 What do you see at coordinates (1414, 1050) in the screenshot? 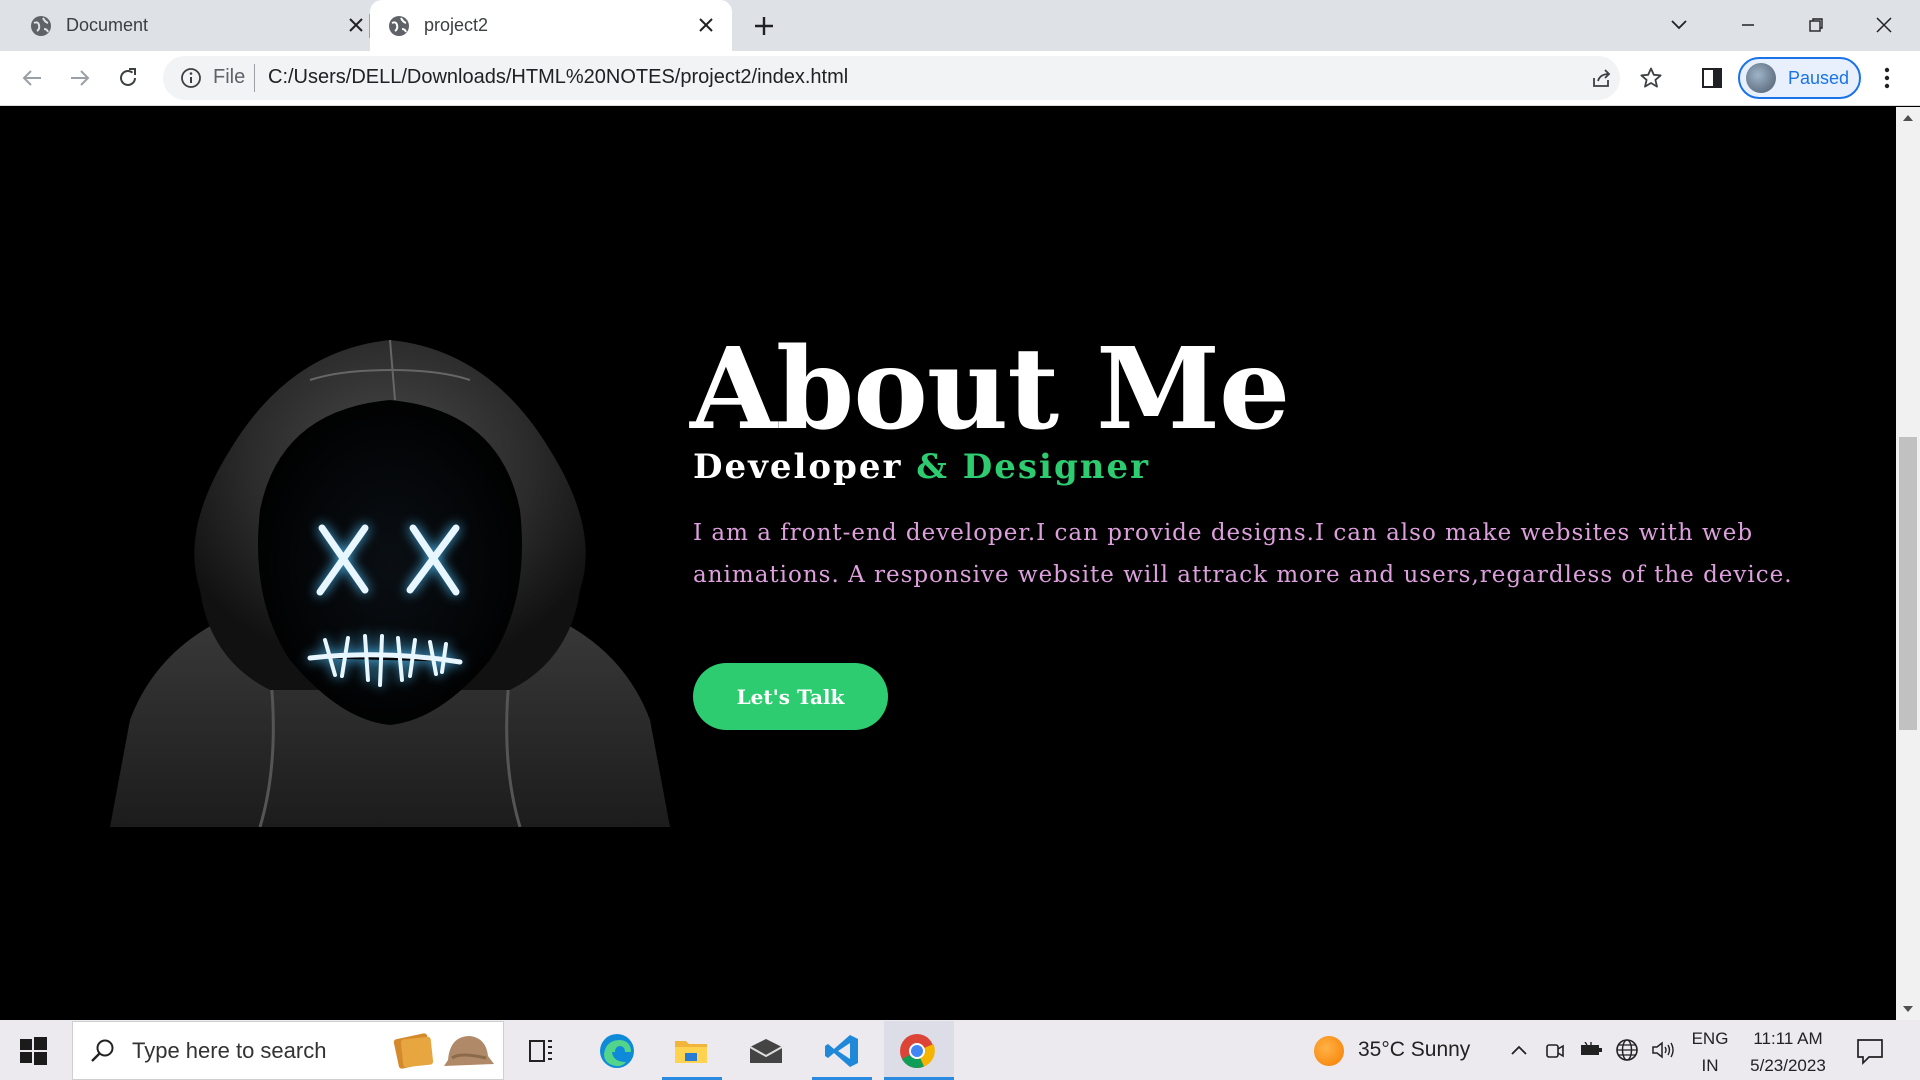
I see `weather-text: 35°C Sunny` at bounding box center [1414, 1050].